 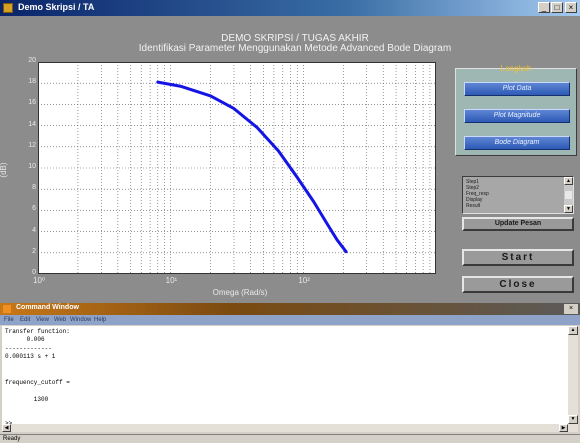 I want to click on x-tick-label: 10², so click(x=304, y=280).